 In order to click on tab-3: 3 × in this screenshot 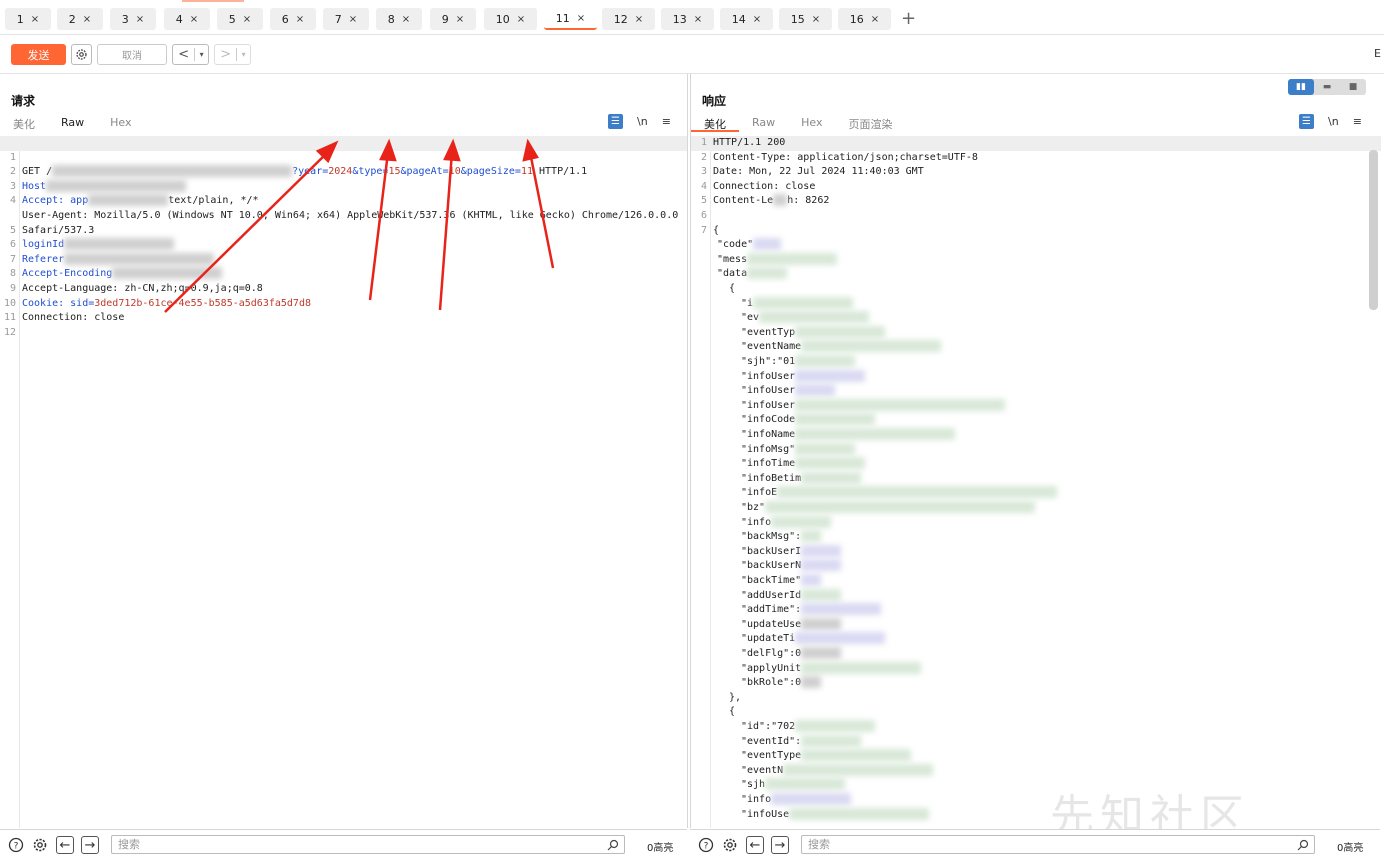, I will do `click(133, 19)`.